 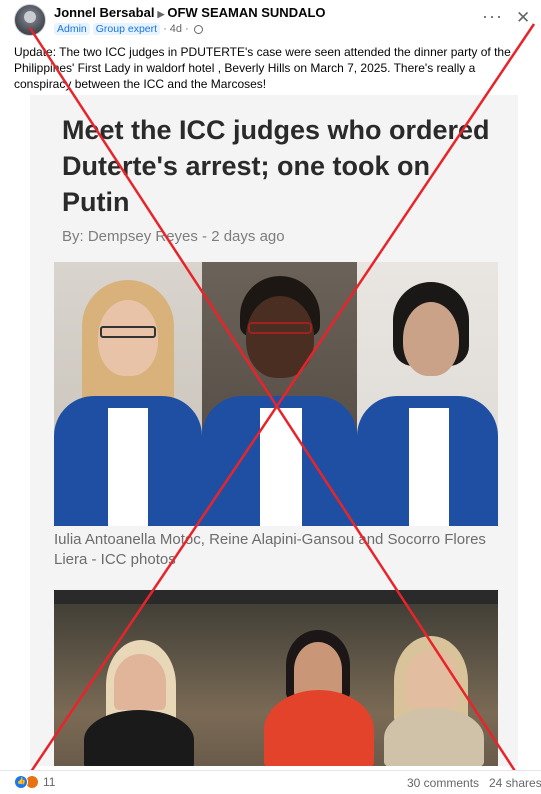 What do you see at coordinates (34, 782) in the screenshot?
I see `reactions-summary: 11` at bounding box center [34, 782].